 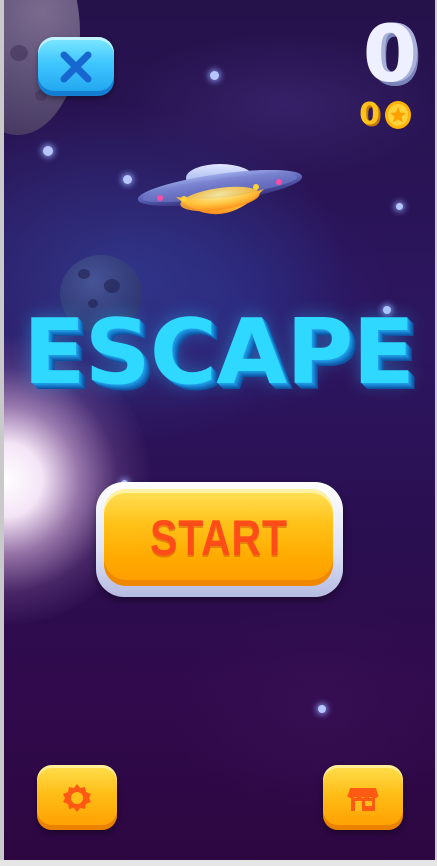 I want to click on settings-button, so click(x=77, y=797).